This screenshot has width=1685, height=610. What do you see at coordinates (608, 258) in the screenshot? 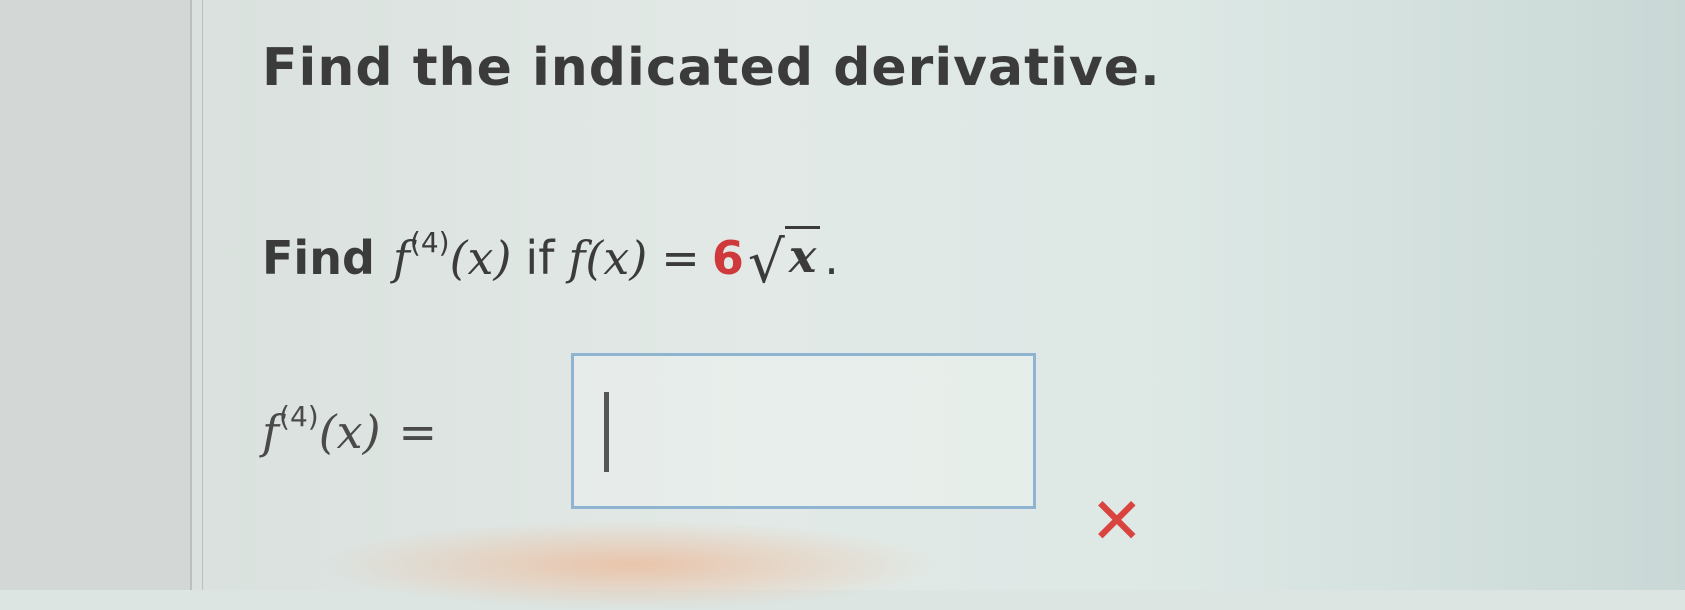
I see `given-function: f(x)` at bounding box center [608, 258].